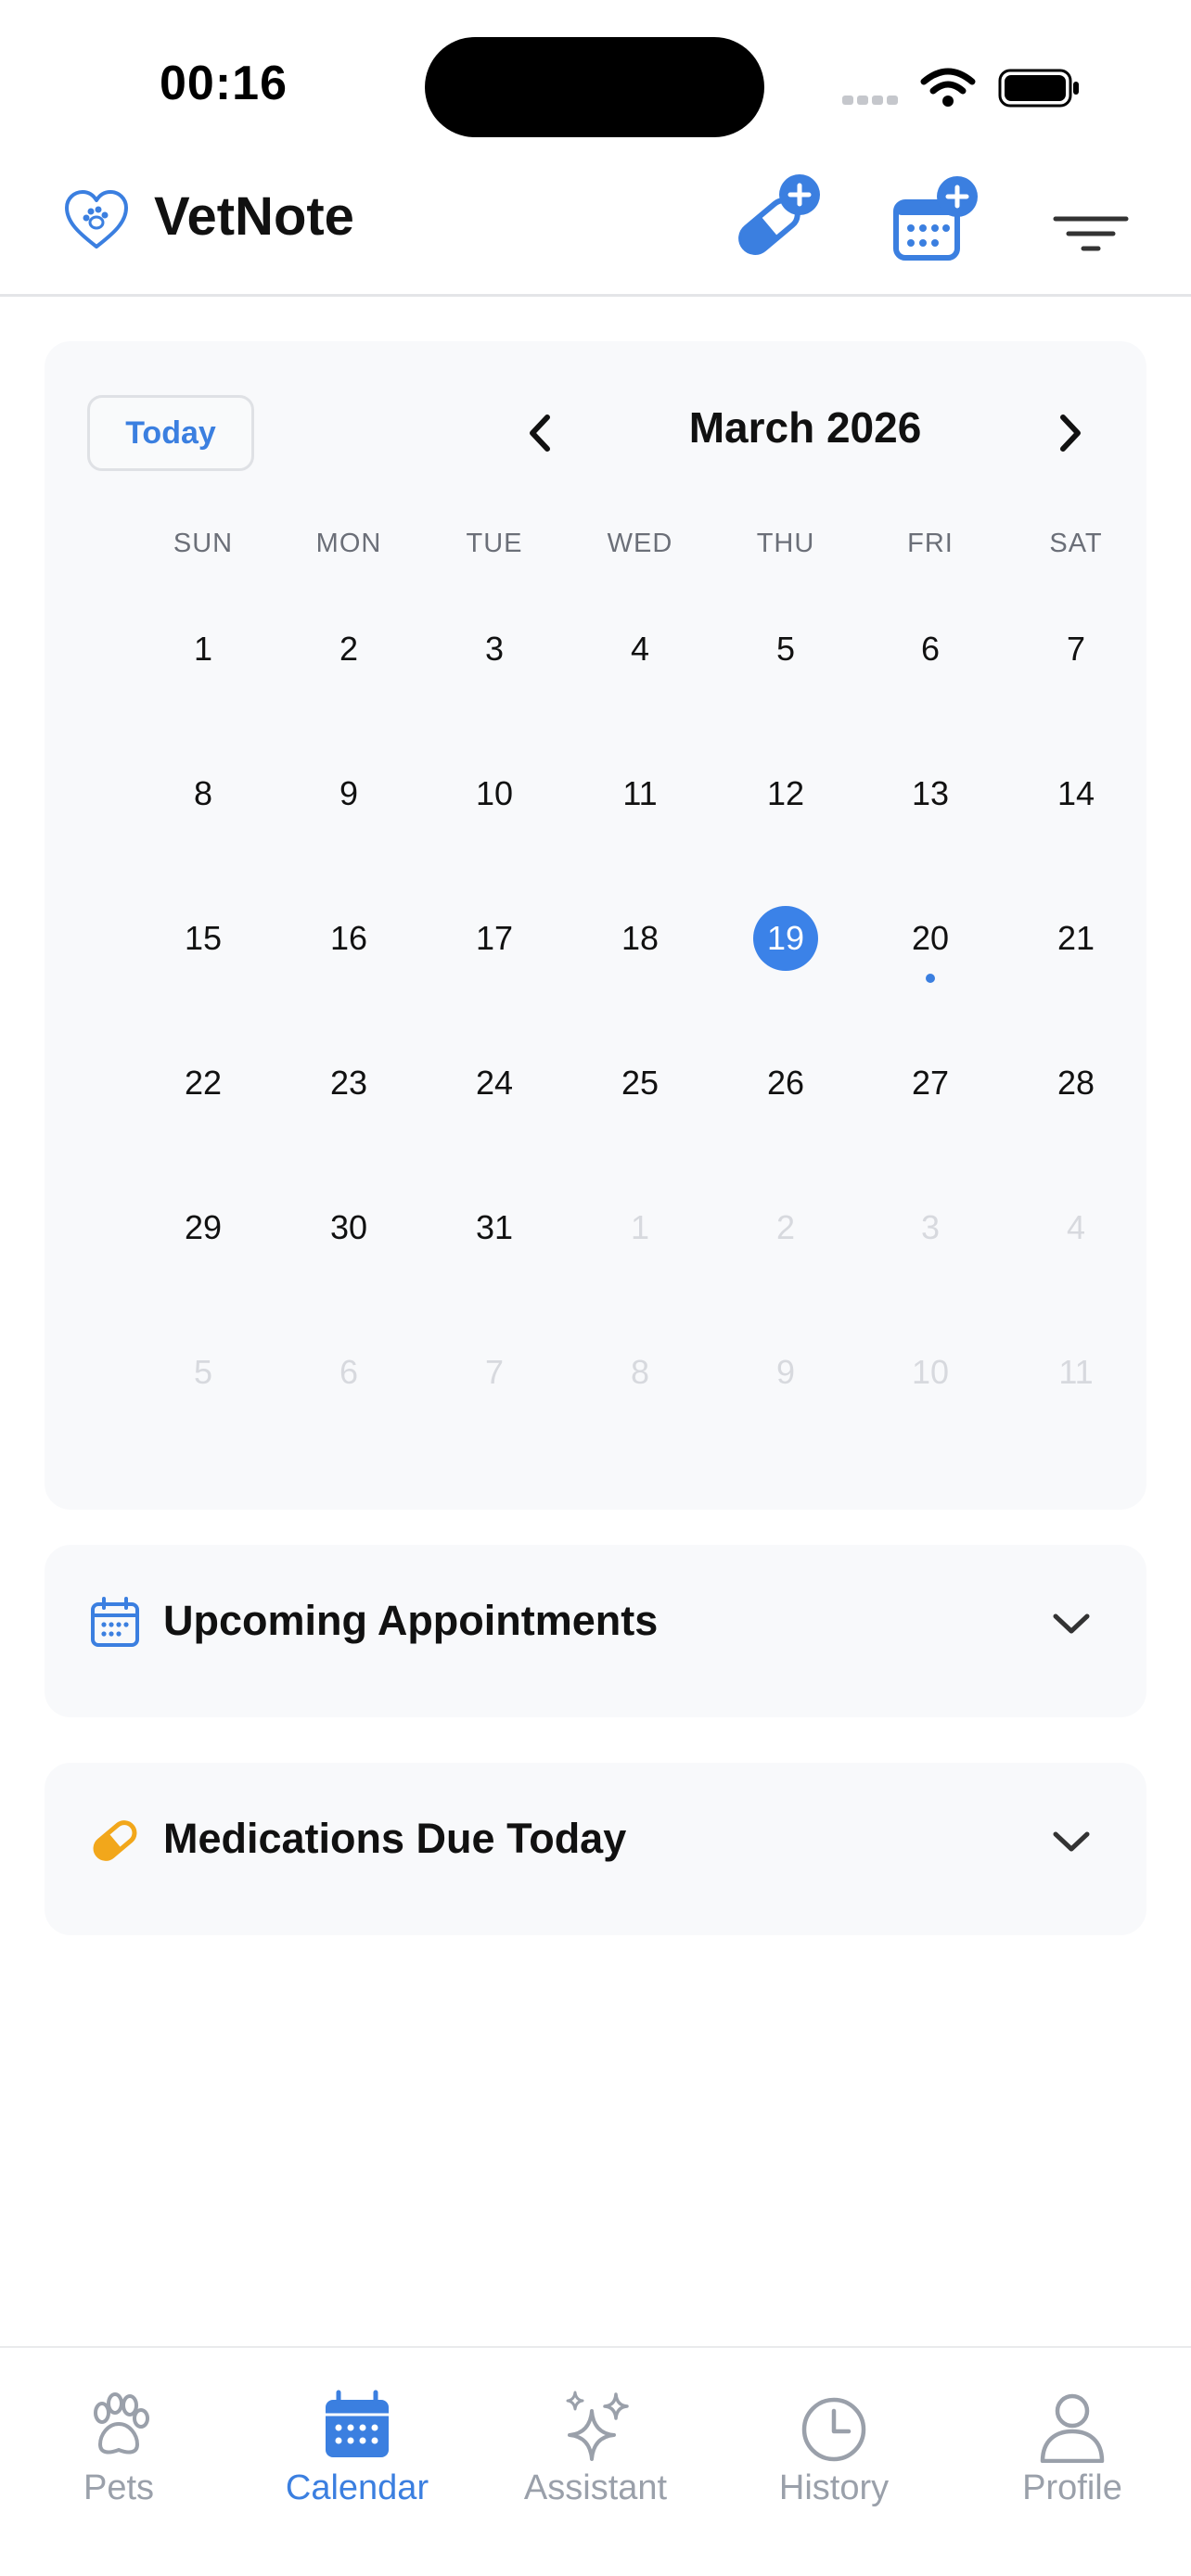 The height and width of the screenshot is (2576, 1191). I want to click on weekday-label: SAT, so click(1076, 543).